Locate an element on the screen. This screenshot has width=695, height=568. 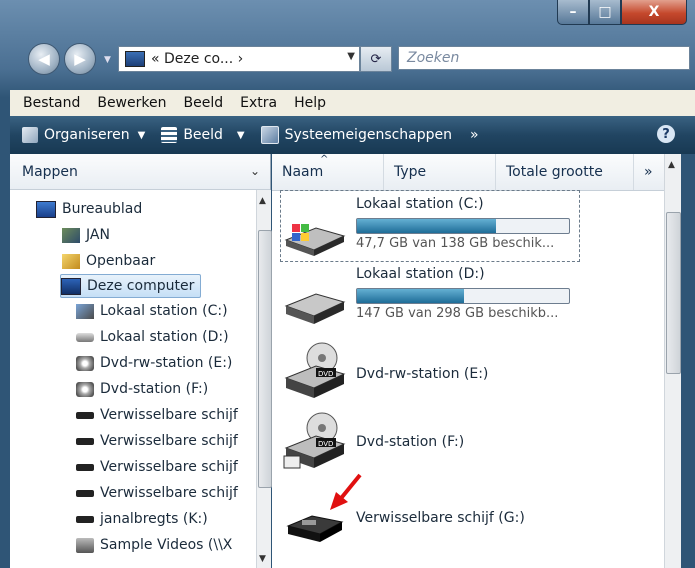
tree-item-label: Lokaal station (D:) is located at coordinates (164, 337).